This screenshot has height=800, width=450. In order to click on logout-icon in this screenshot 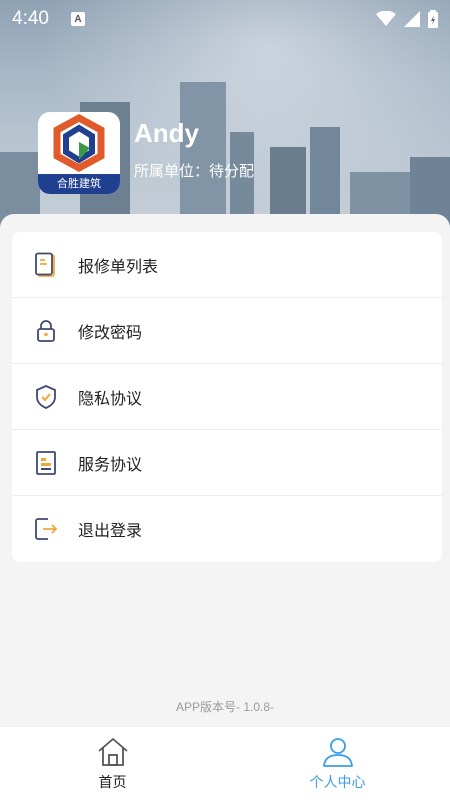, I will do `click(46, 529)`.